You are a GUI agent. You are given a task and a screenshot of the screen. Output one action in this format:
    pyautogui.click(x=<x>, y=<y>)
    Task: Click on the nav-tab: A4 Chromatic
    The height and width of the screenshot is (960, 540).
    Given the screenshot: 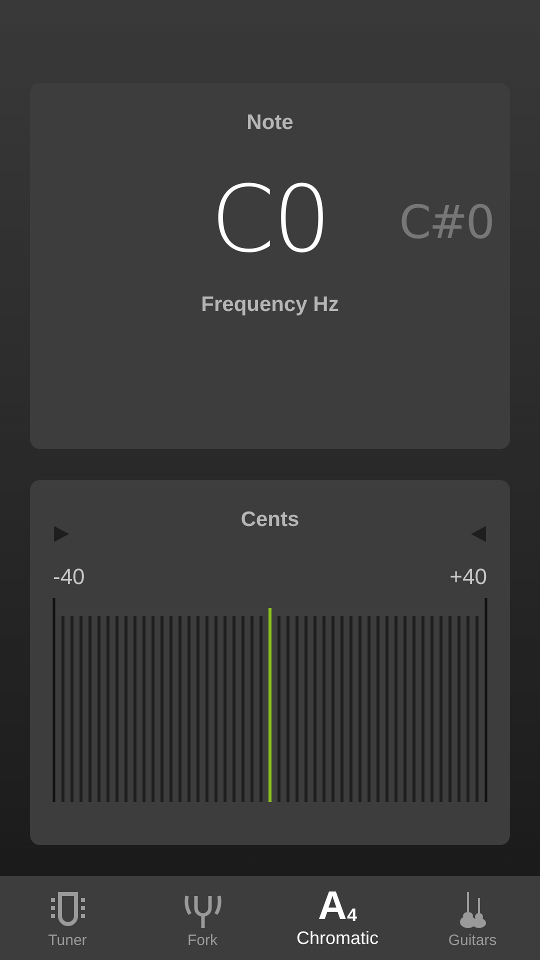 What is the action you would take?
    pyautogui.click(x=337, y=918)
    